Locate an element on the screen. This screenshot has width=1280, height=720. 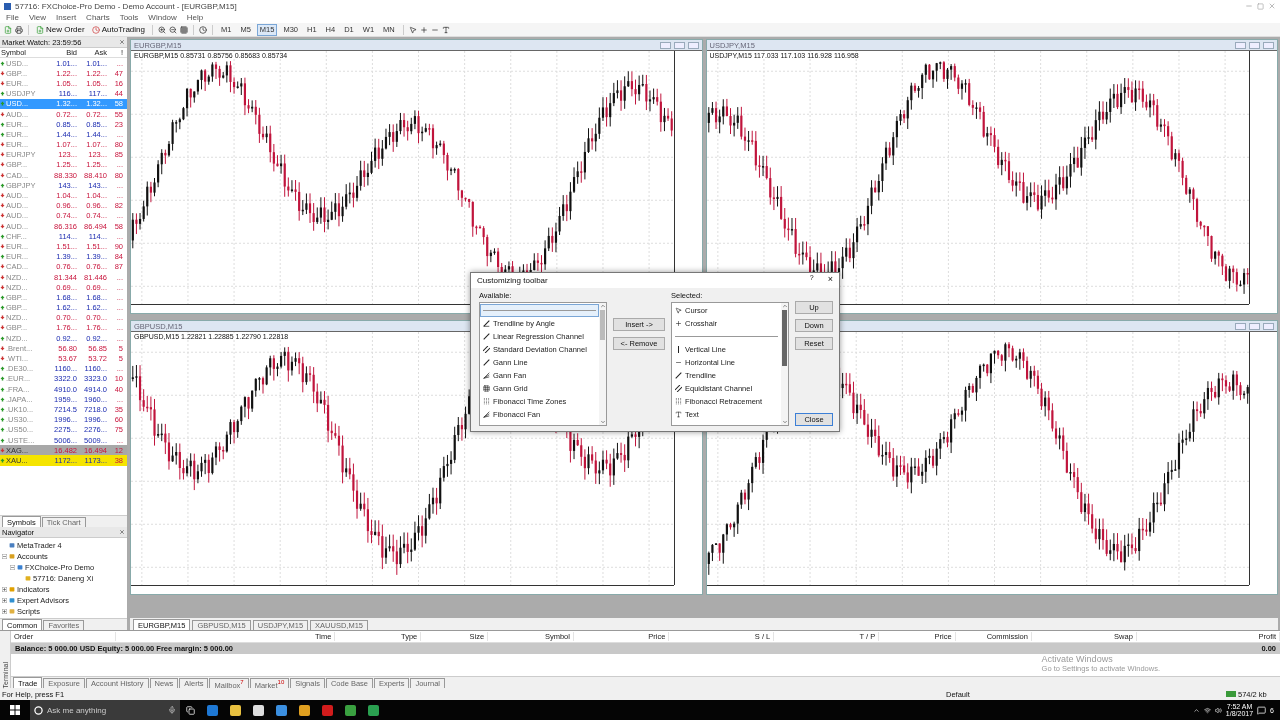
menu-item: Charts is located at coordinates (98, 17).